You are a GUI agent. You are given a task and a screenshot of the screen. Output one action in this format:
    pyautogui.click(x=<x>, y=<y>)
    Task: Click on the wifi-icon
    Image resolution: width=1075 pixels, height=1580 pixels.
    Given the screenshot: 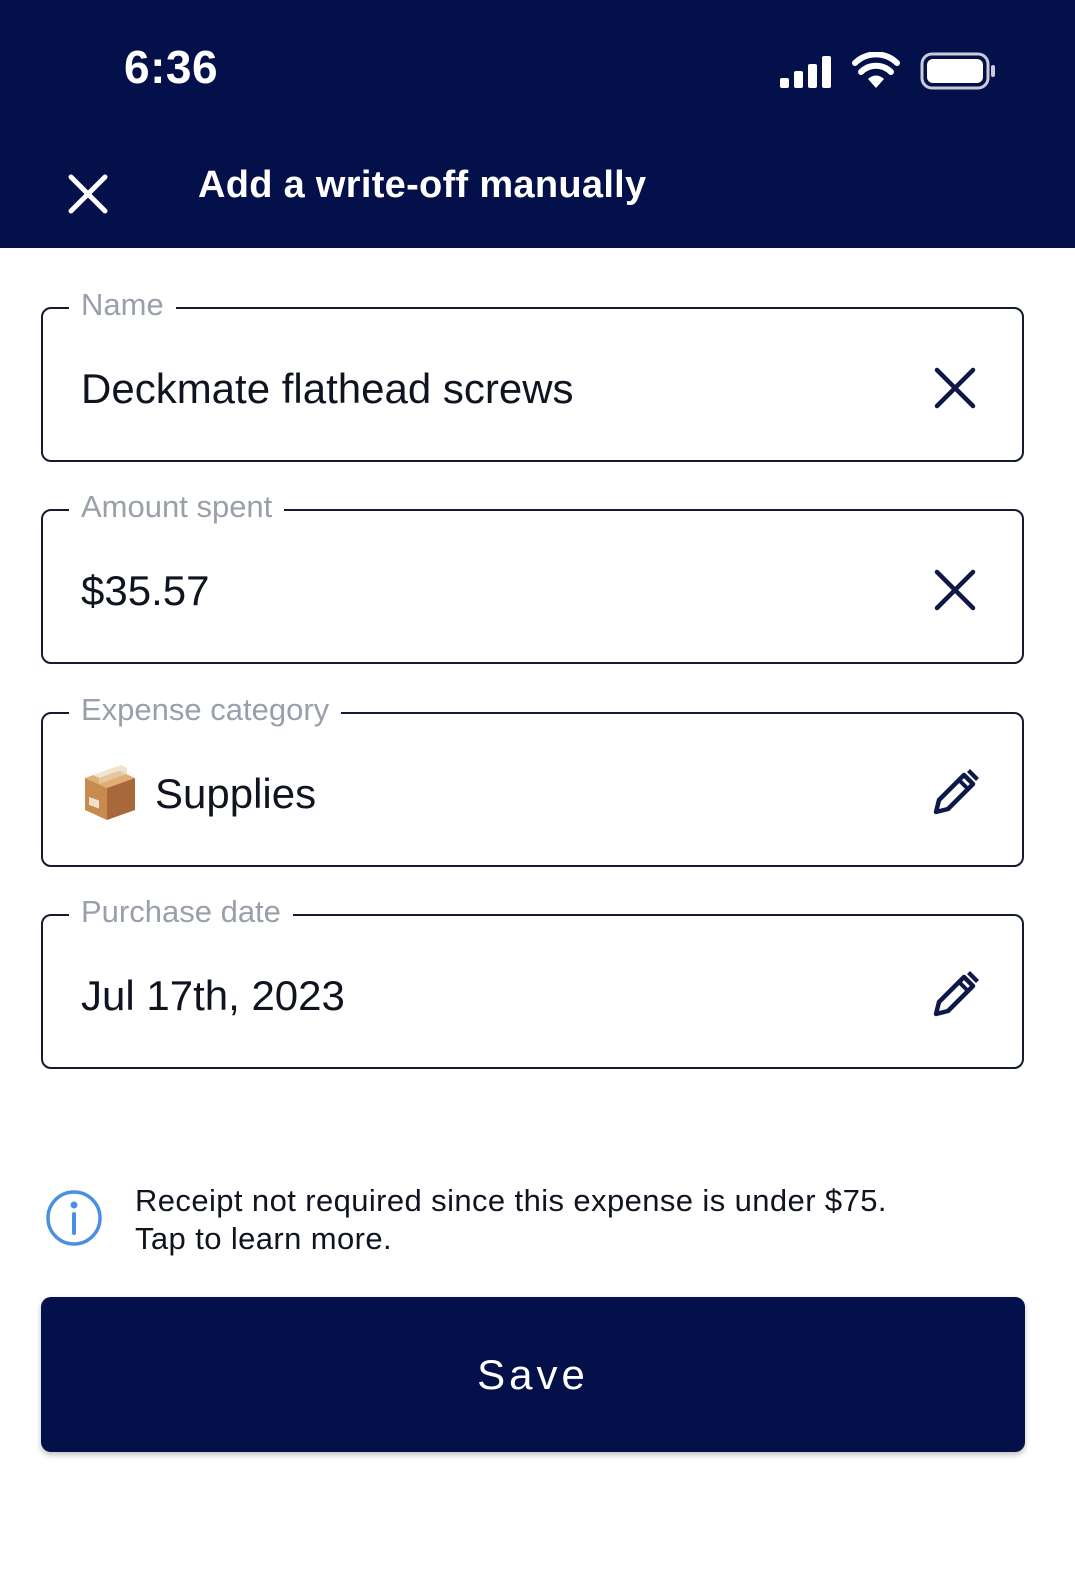 What is the action you would take?
    pyautogui.click(x=876, y=70)
    